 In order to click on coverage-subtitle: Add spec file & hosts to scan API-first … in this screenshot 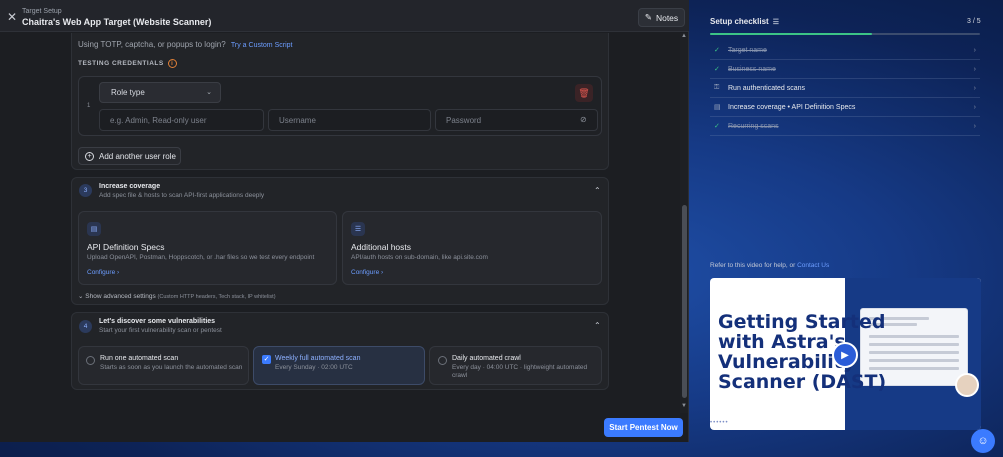, I will do `click(182, 195)`.